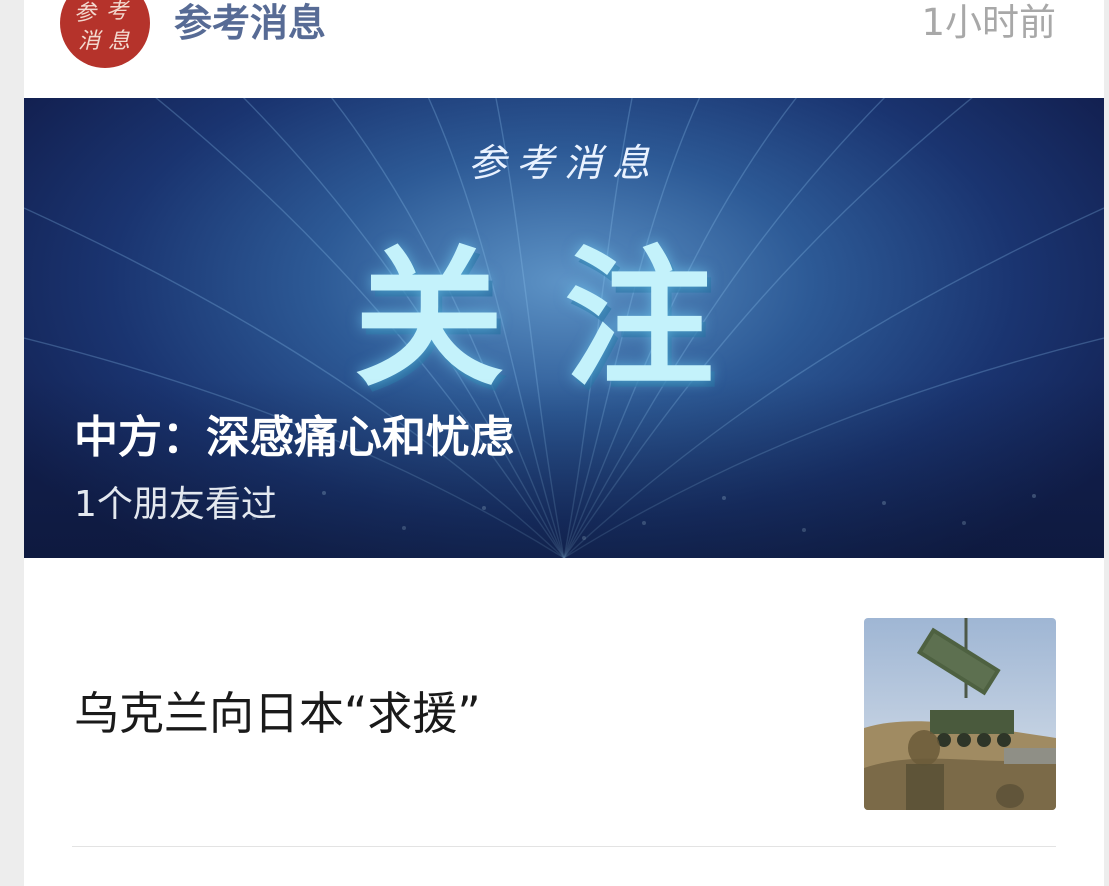  I want to click on post-timestamp: 1小时前, so click(988, 22).